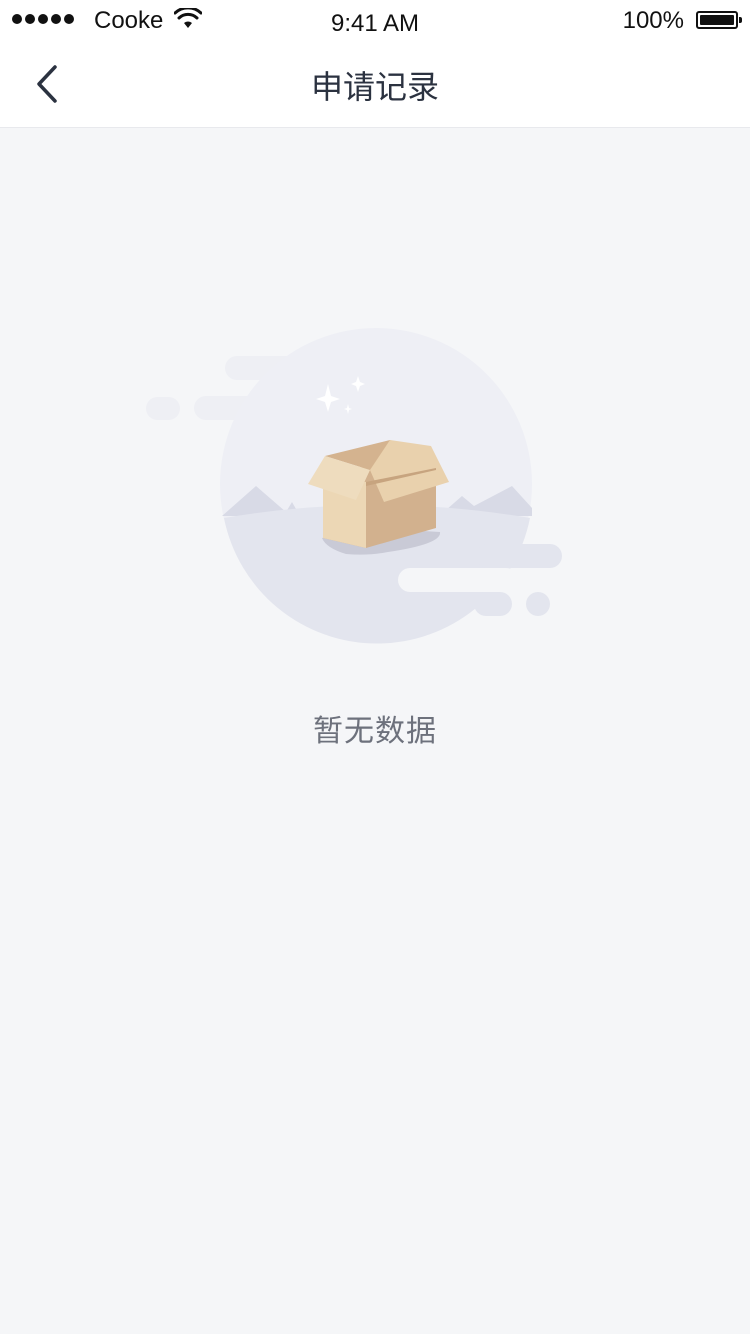  What do you see at coordinates (360, 487) in the screenshot?
I see `empty-box-icon` at bounding box center [360, 487].